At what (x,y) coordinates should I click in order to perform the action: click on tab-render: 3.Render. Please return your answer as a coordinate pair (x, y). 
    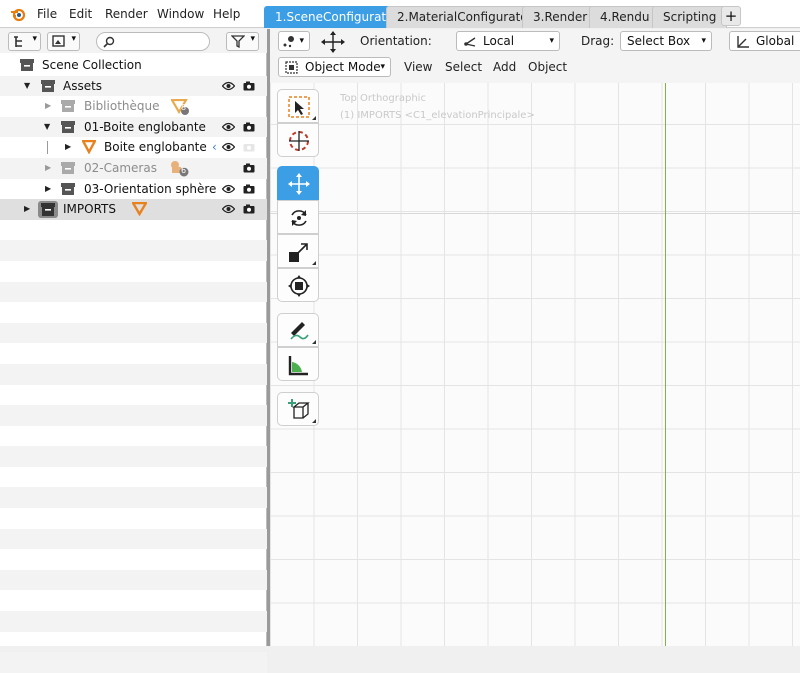
    Looking at the image, I should click on (560, 17).